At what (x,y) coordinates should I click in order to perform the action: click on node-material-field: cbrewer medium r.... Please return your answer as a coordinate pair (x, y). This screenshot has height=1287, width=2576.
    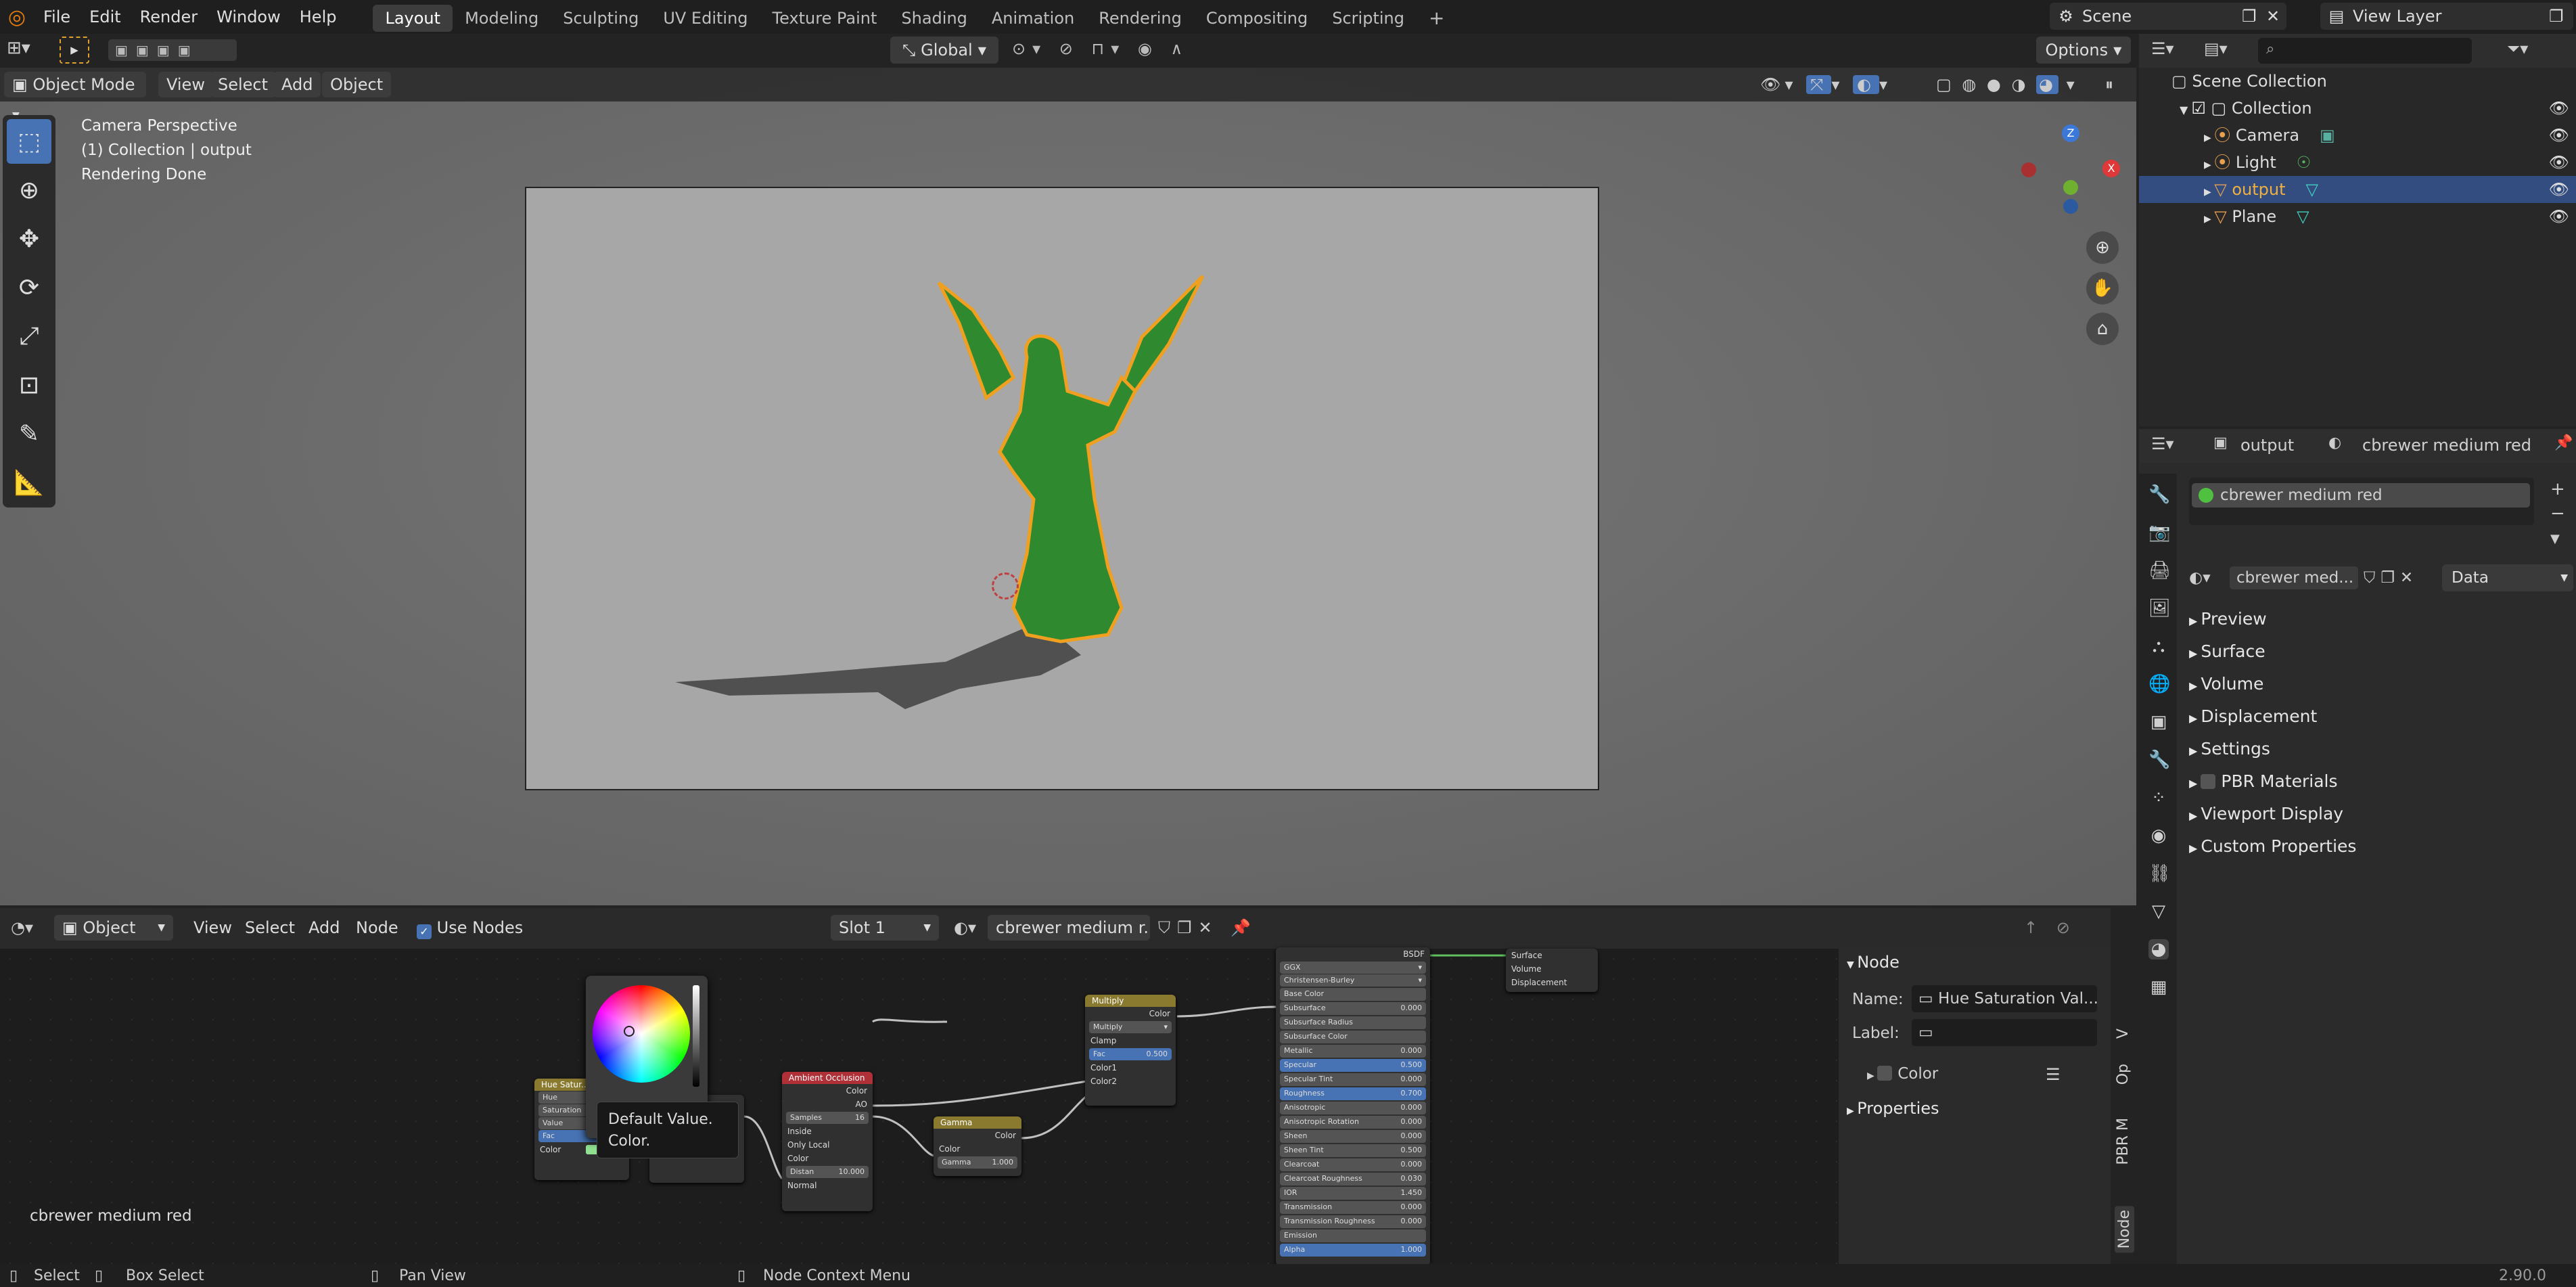
    Looking at the image, I should click on (1069, 928).